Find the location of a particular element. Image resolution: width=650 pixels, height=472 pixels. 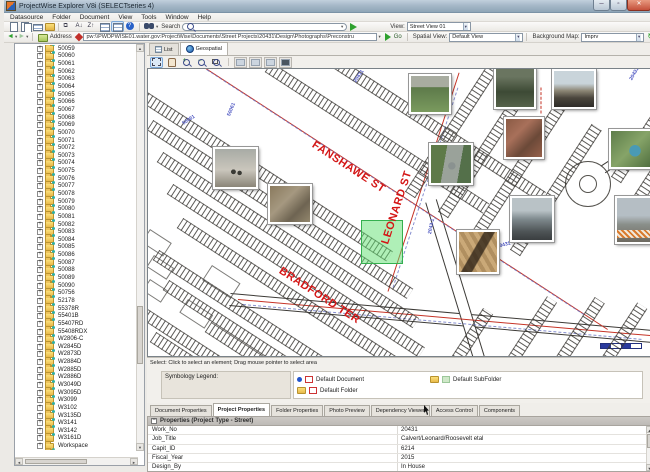

photo-thumbnail-park-pool is located at coordinates (629, 149).